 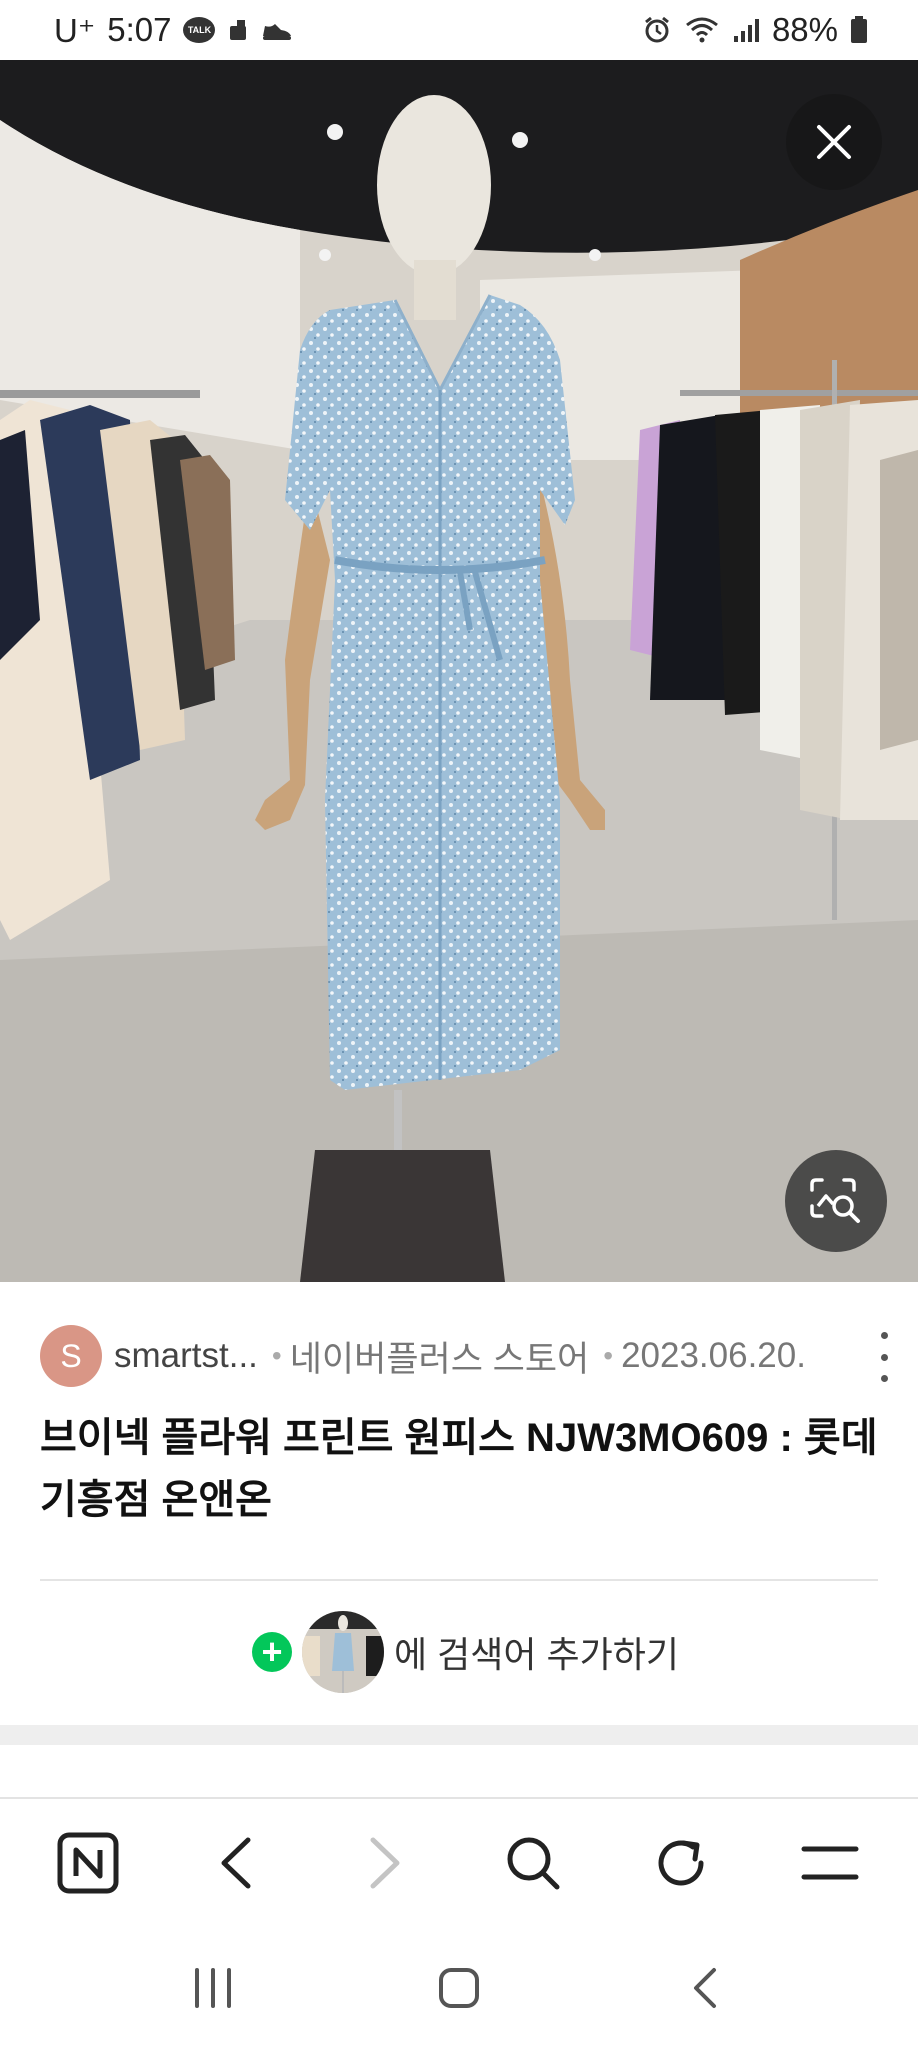 What do you see at coordinates (173, 30) in the screenshot?
I see `status-left: U⁺ 5:07 TALK` at bounding box center [173, 30].